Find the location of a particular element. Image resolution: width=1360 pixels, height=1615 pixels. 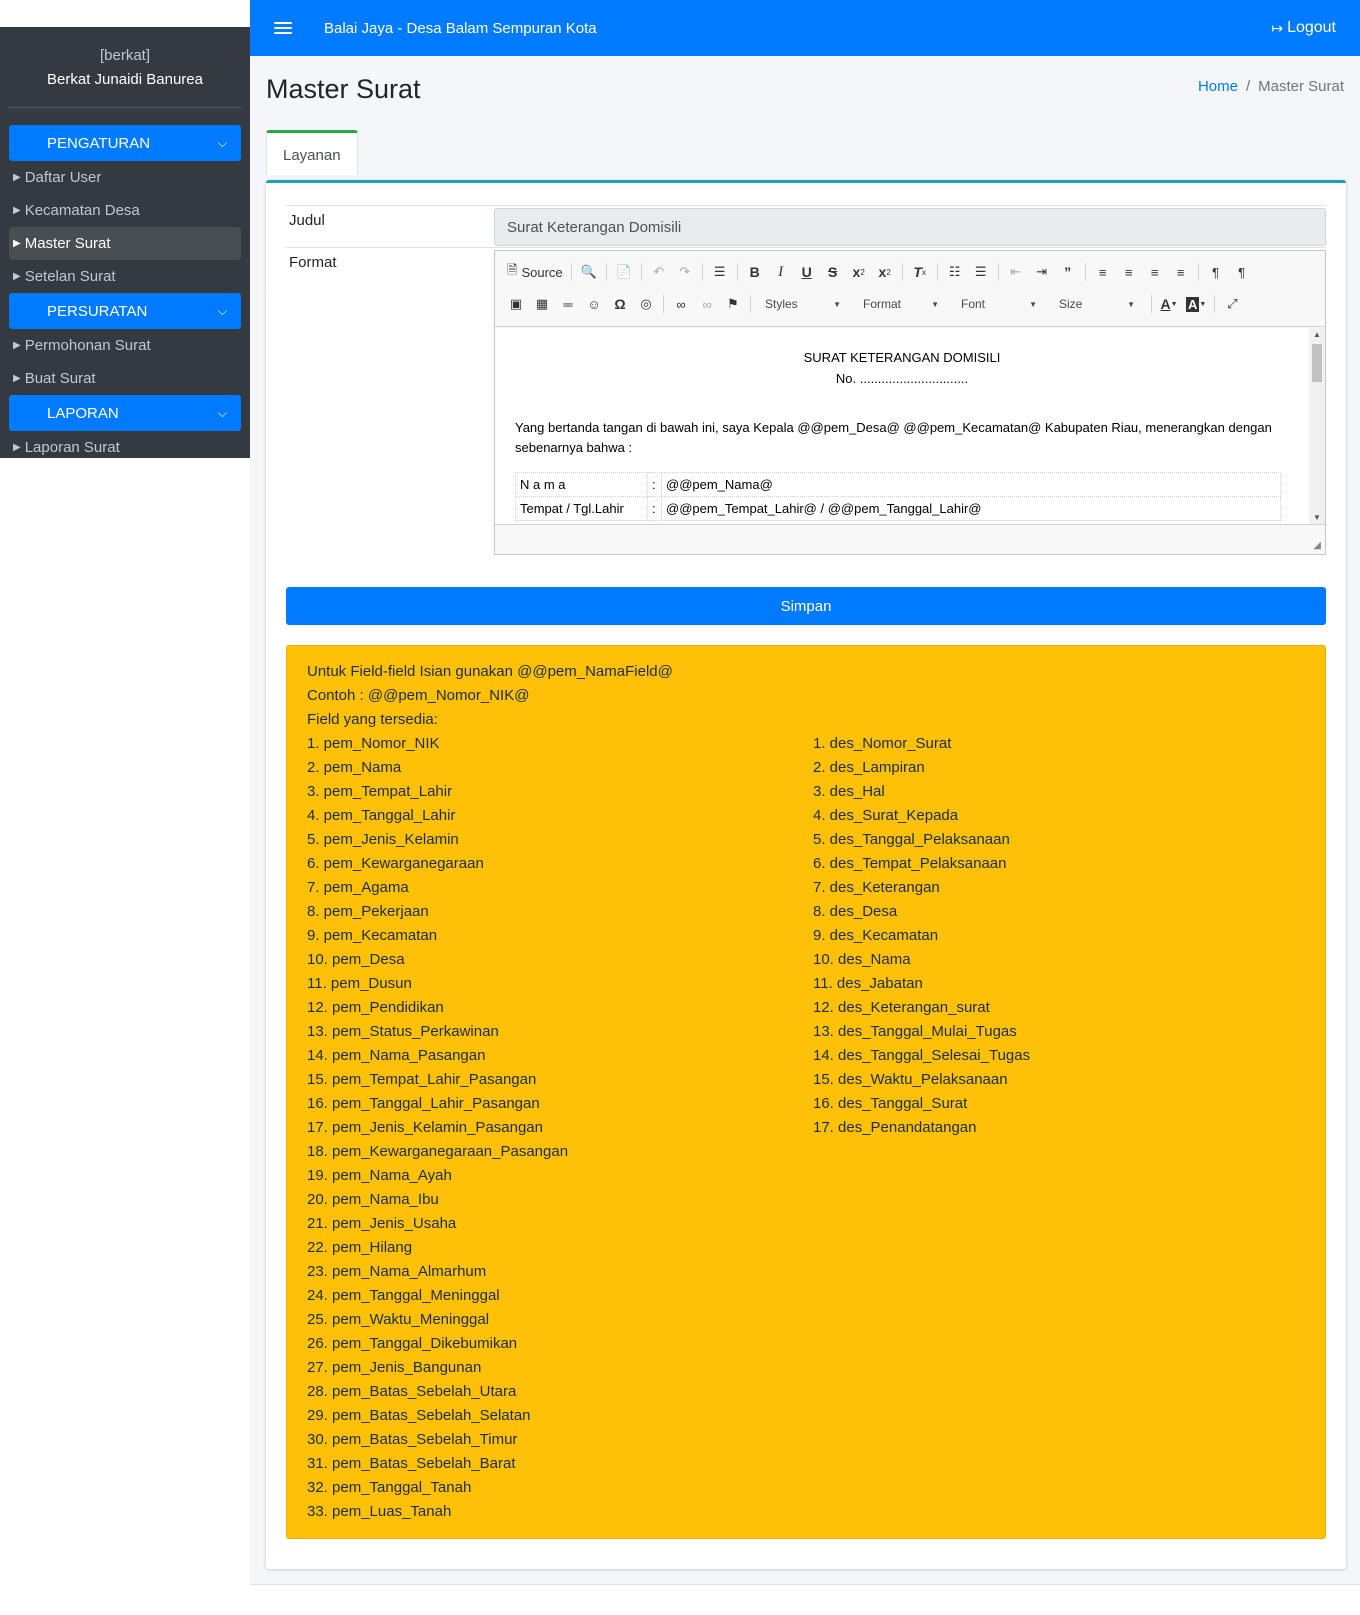

app-title: Balai Jaya - Desa Balam Sempuran Kota is located at coordinates (460, 28).